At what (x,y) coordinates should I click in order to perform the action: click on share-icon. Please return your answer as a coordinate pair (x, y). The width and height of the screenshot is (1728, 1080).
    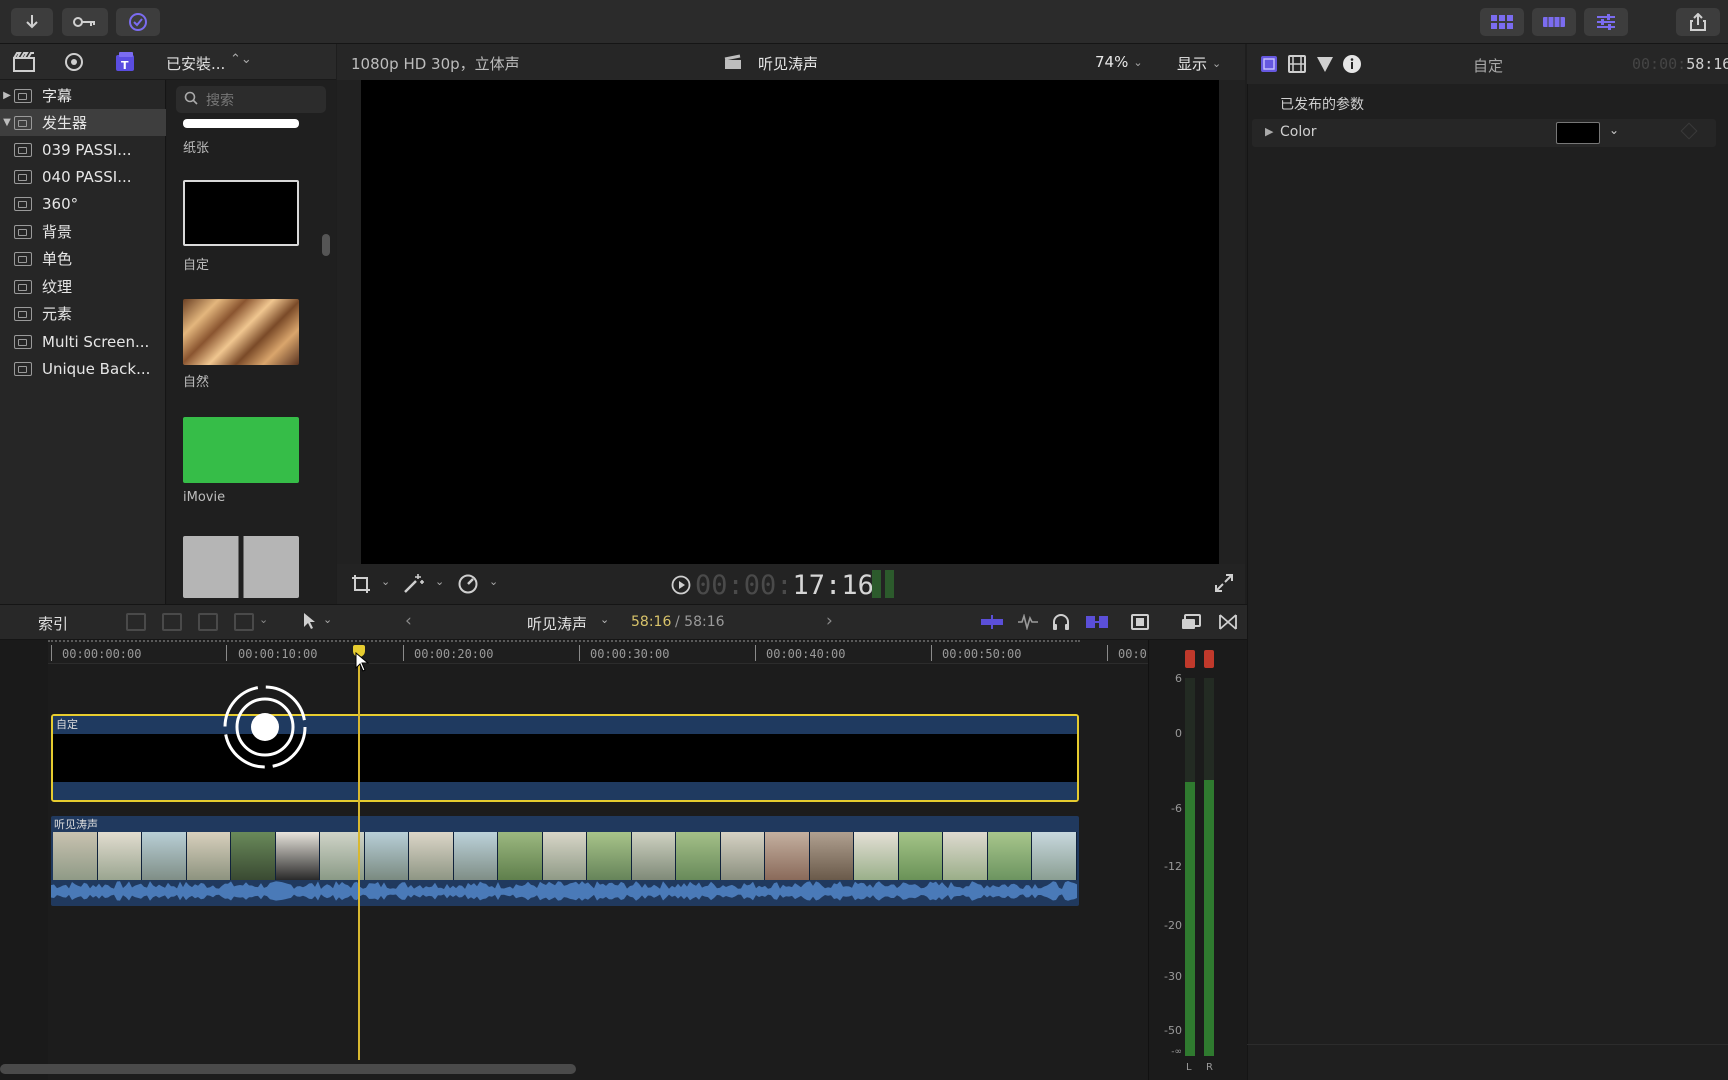
    Looking at the image, I should click on (1698, 22).